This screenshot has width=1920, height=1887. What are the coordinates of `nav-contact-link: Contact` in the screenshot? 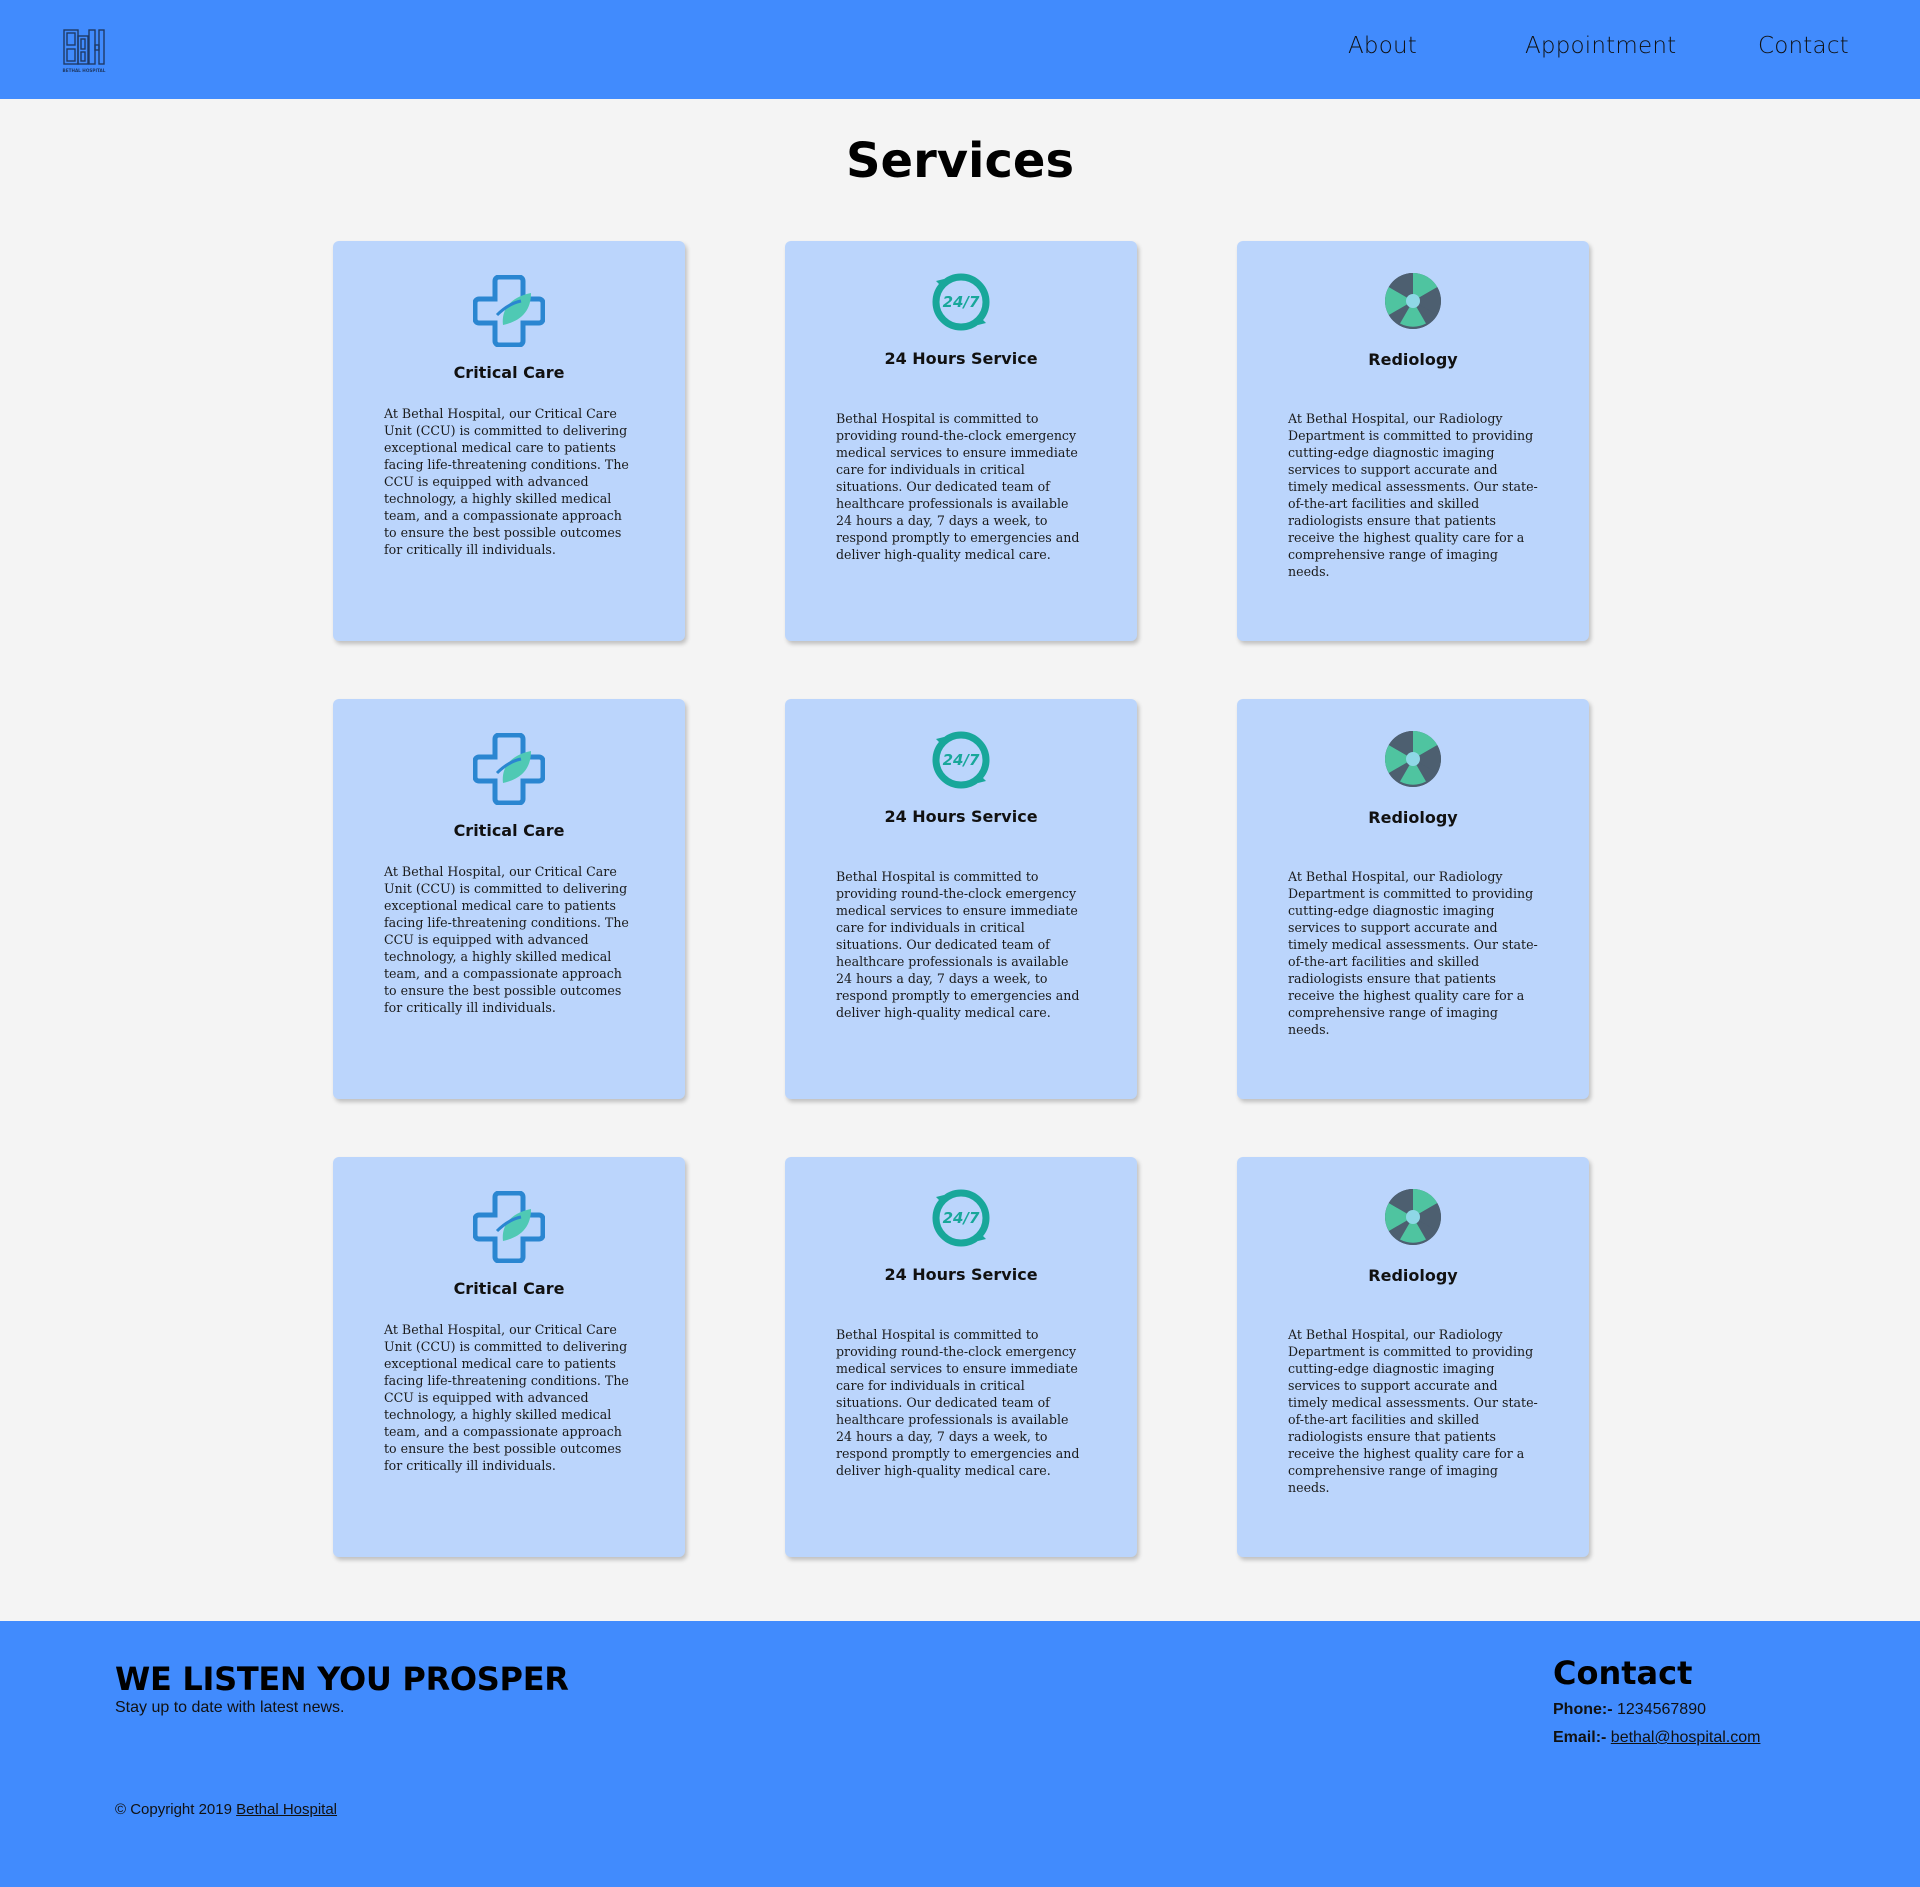 It's located at (1803, 46).